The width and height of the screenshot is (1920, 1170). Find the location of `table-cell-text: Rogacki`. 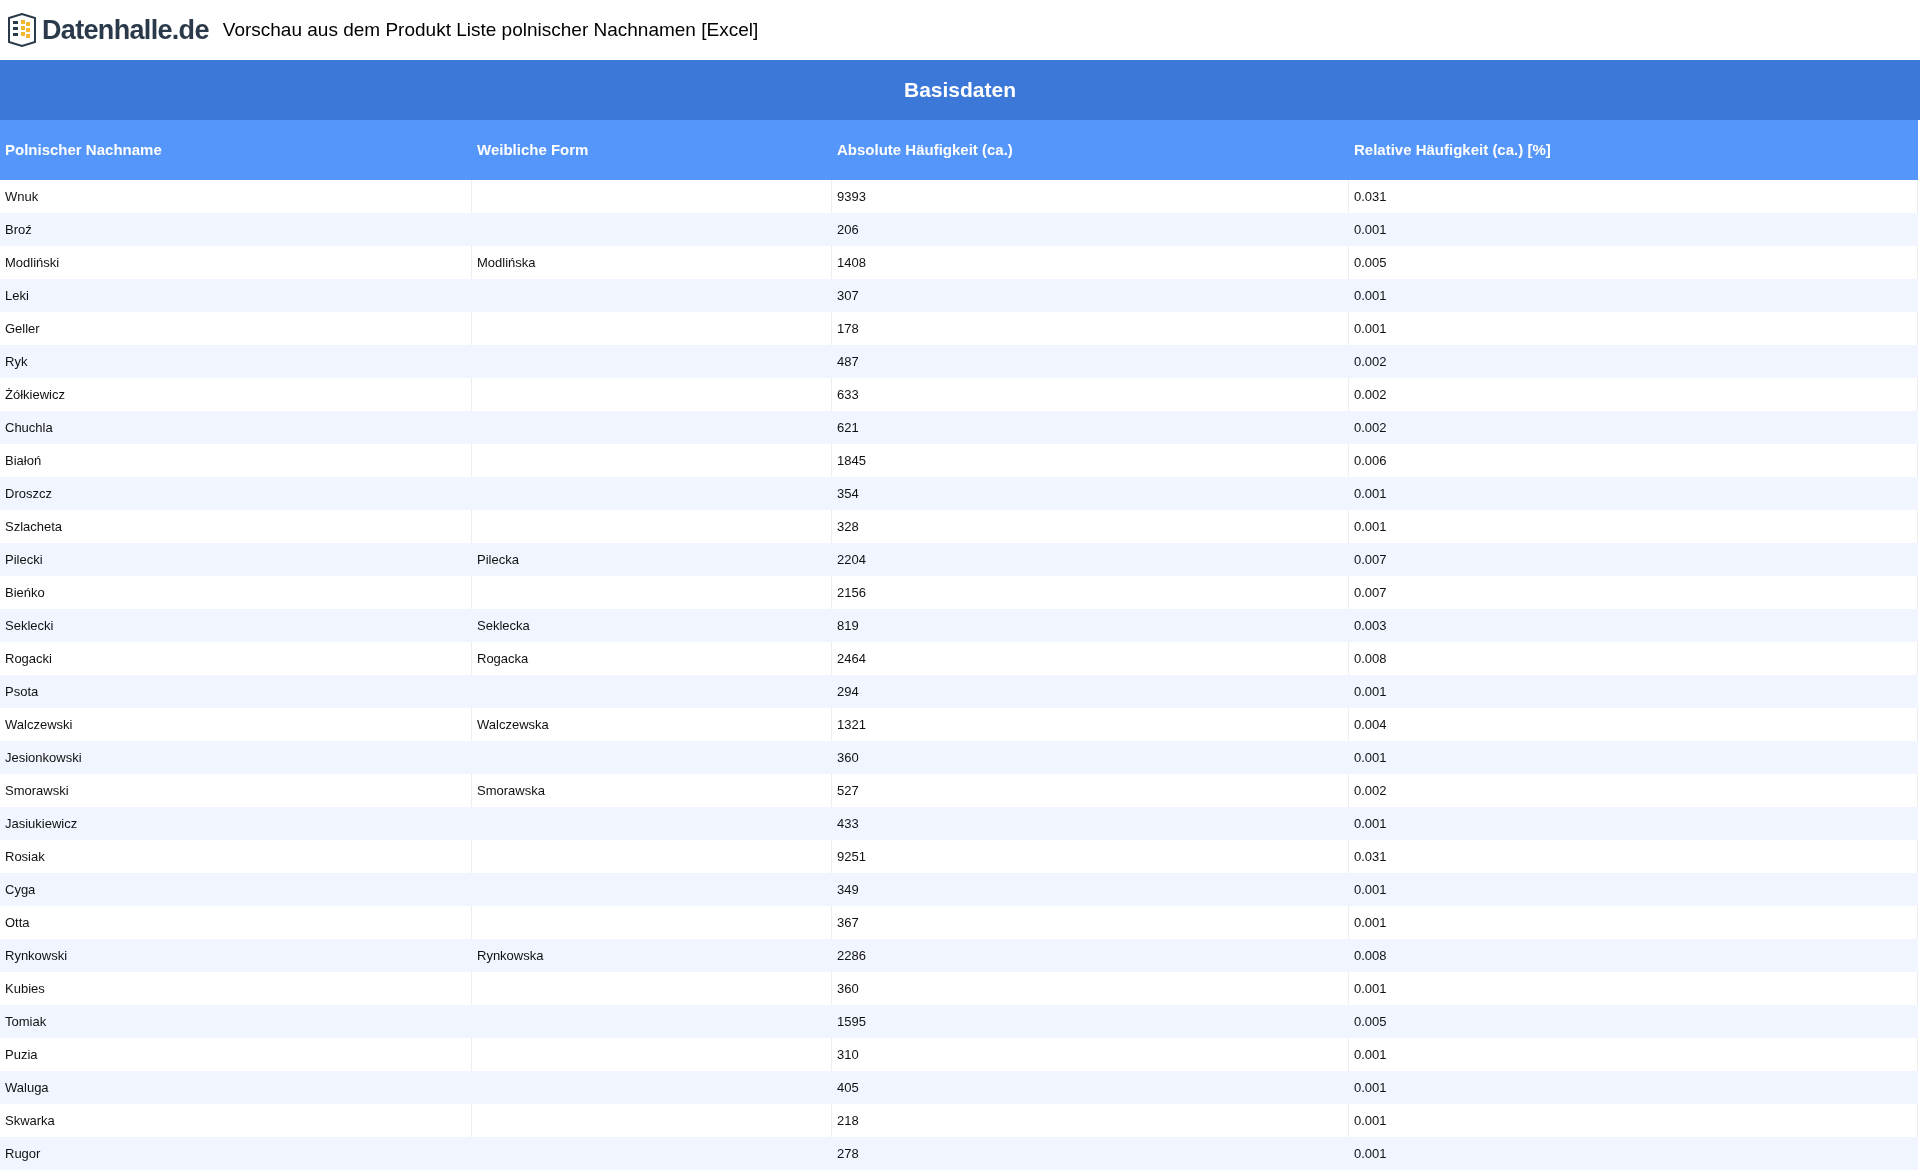

table-cell-text: Rogacki is located at coordinates (28, 658).